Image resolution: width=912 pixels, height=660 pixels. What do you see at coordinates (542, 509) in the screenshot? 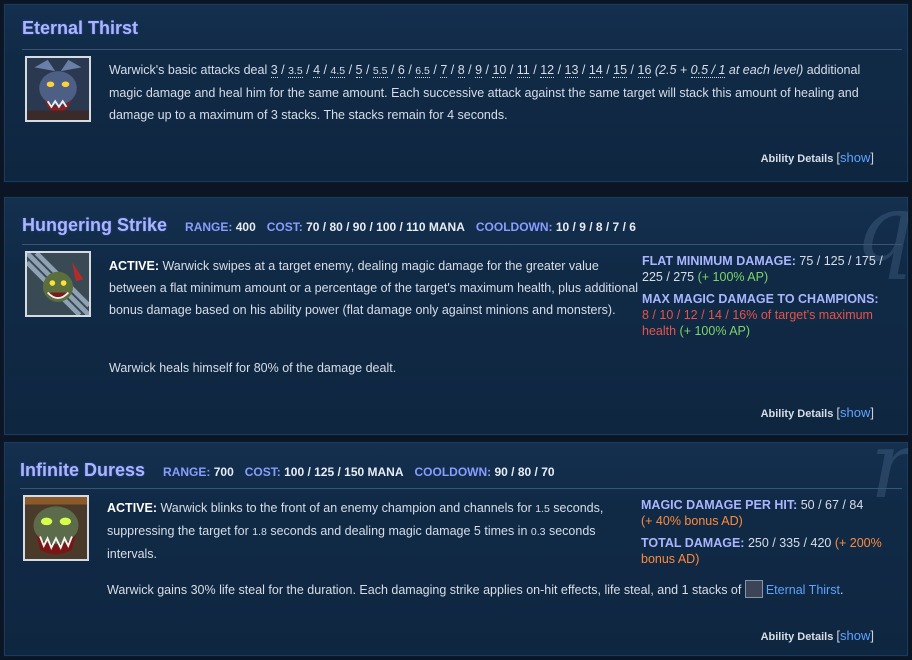
I see `channel-time: 1.5` at bounding box center [542, 509].